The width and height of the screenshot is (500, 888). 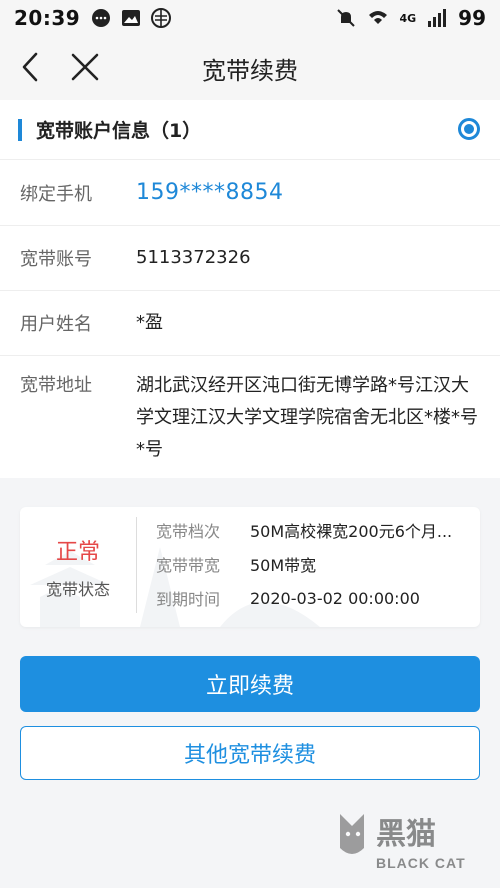 I want to click on bandwidth-key: 宽带带宽, so click(x=188, y=565).